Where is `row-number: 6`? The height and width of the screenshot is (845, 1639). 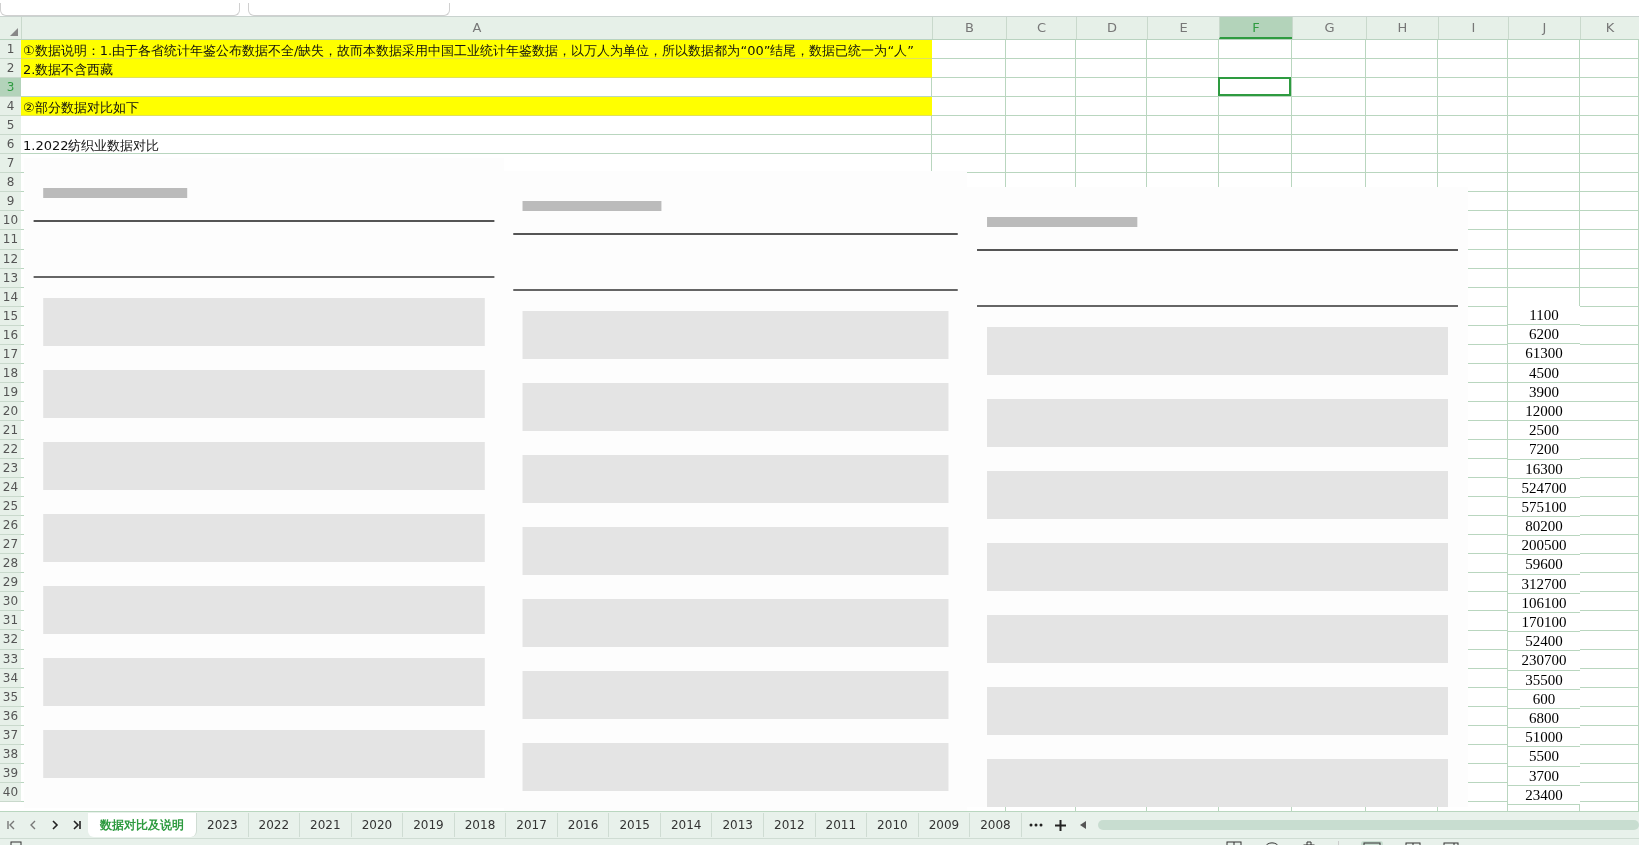
row-number: 6 is located at coordinates (10, 145).